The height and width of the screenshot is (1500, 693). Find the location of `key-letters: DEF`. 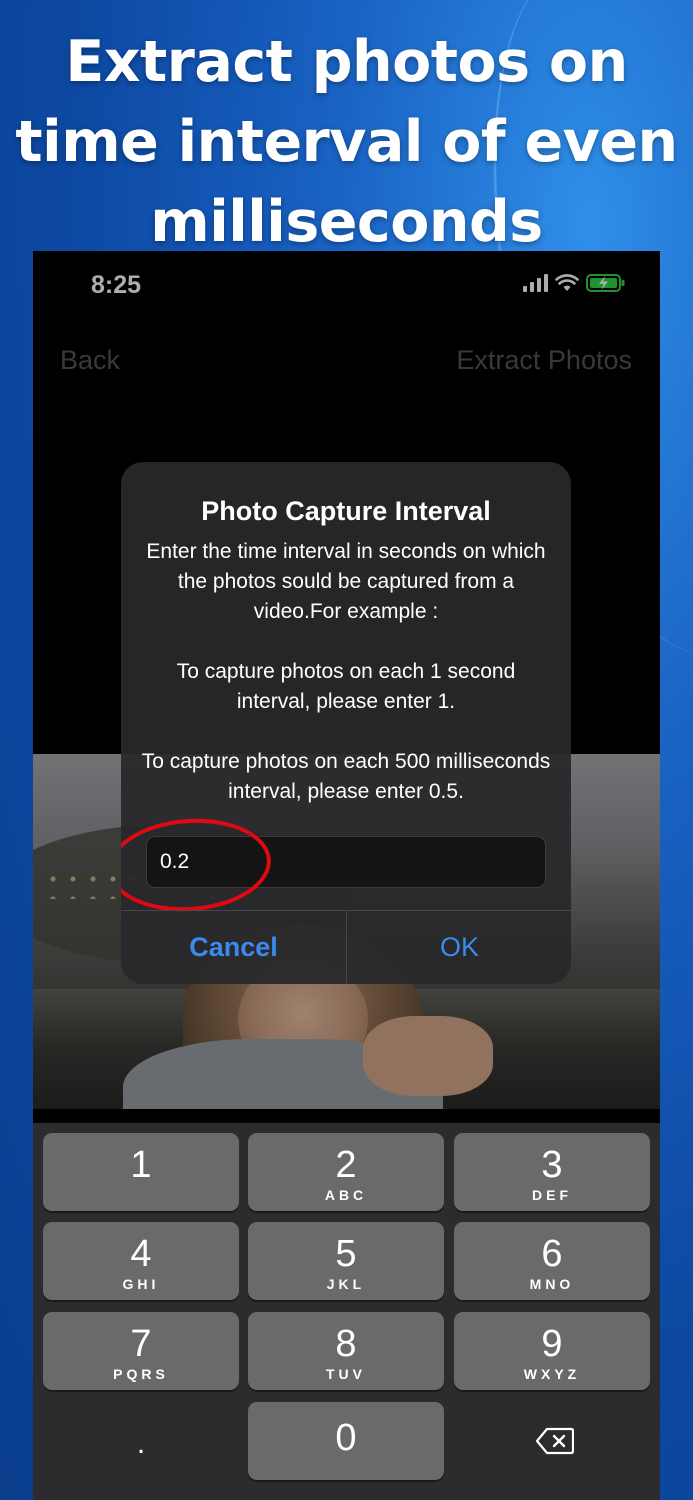

key-letters: DEF is located at coordinates (552, 1195).